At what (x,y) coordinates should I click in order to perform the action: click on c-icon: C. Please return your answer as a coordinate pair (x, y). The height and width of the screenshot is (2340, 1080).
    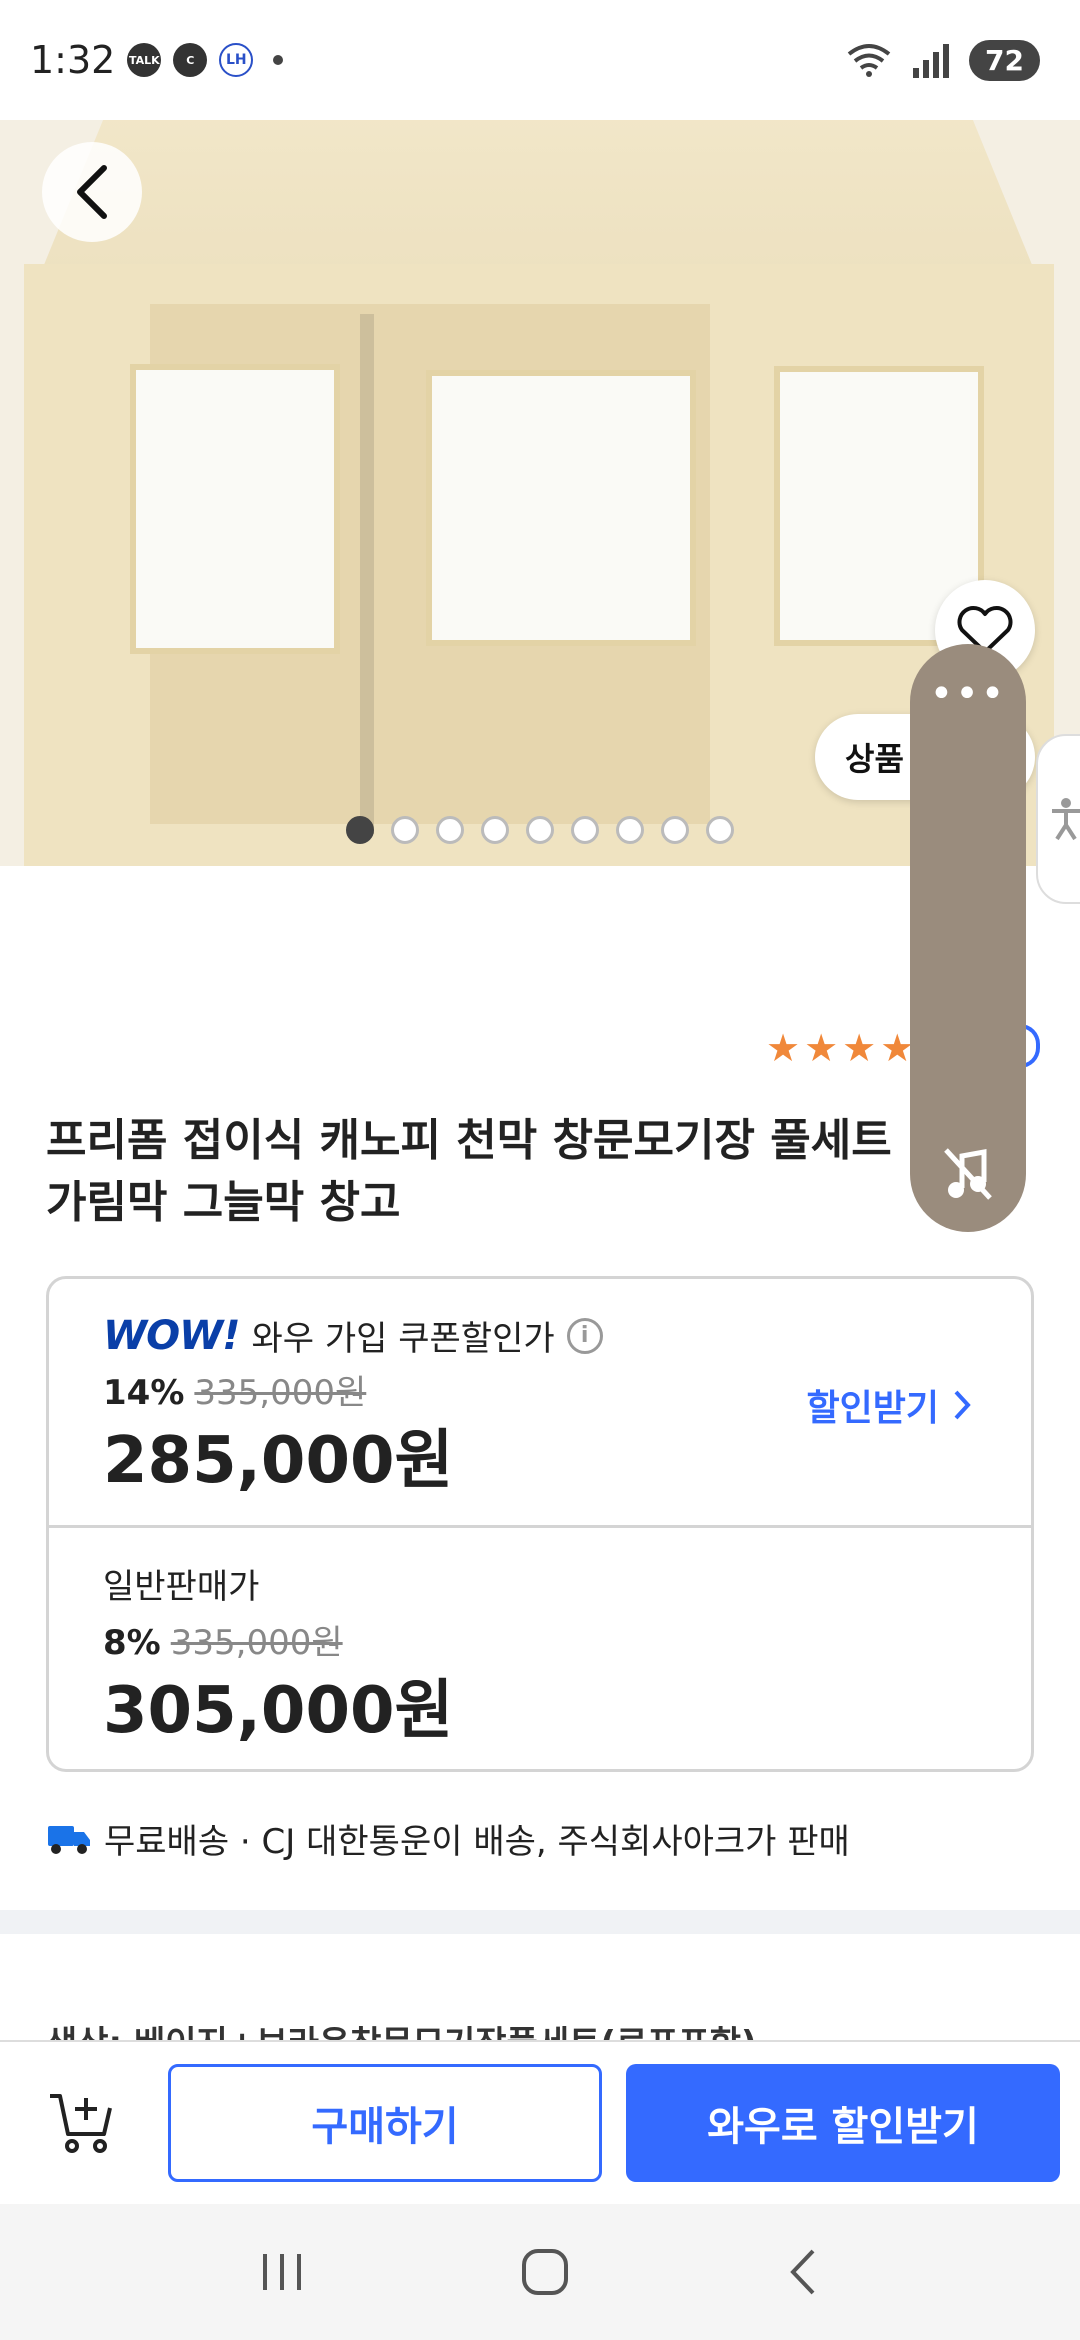
    Looking at the image, I should click on (190, 60).